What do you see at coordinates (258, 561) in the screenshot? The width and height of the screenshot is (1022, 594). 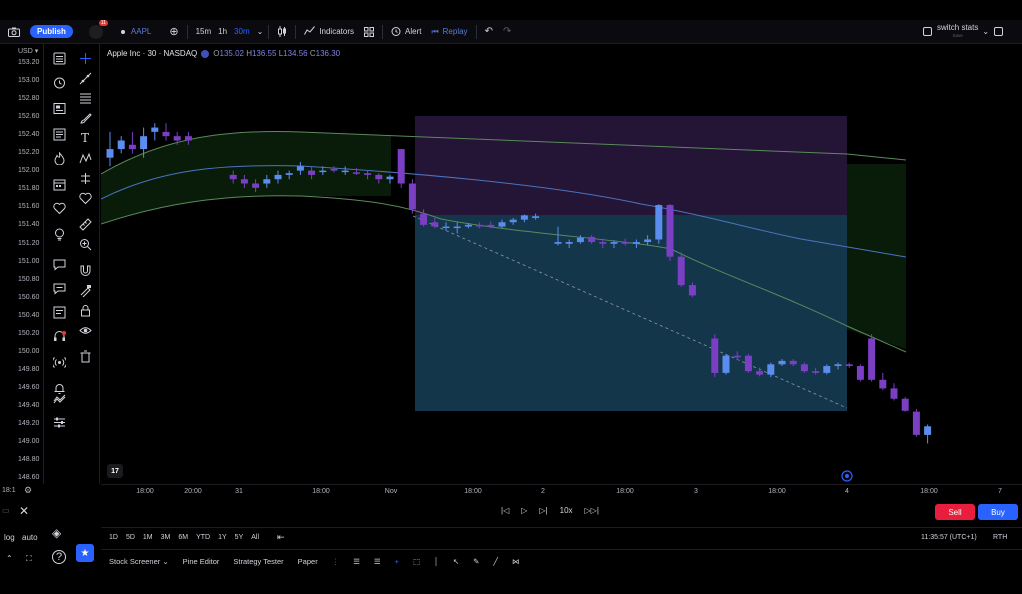 I see `tab-strategy-tester: Strategy Tester` at bounding box center [258, 561].